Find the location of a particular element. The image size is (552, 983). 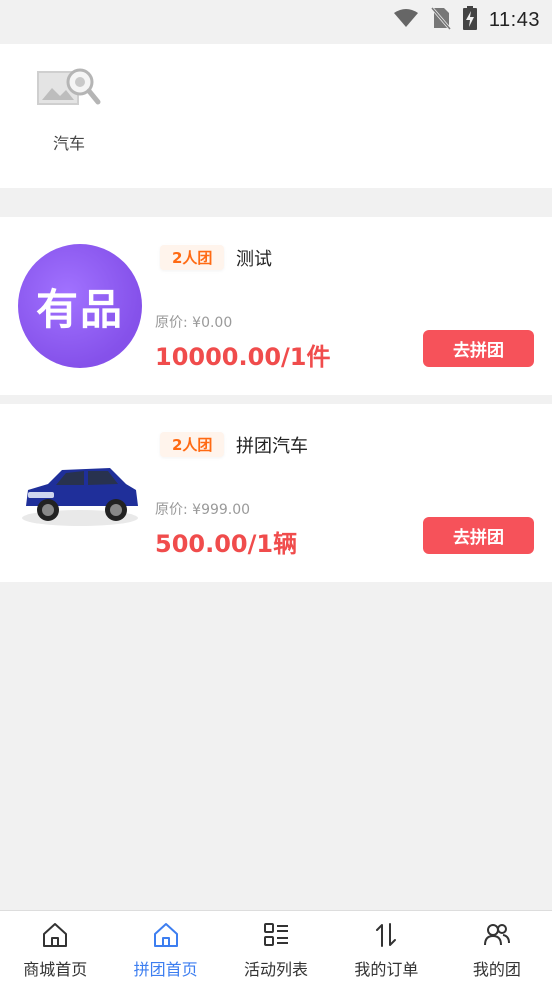

category-label: 汽车 is located at coordinates (68, 143).